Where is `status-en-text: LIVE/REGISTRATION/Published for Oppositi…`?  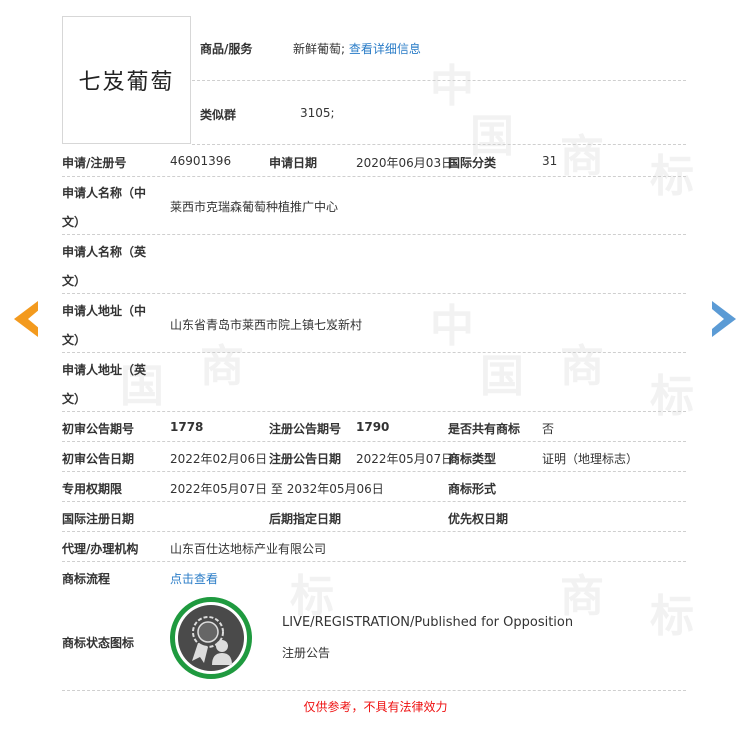
status-en-text: LIVE/REGISTRATION/Published for Oppositi… is located at coordinates (428, 622).